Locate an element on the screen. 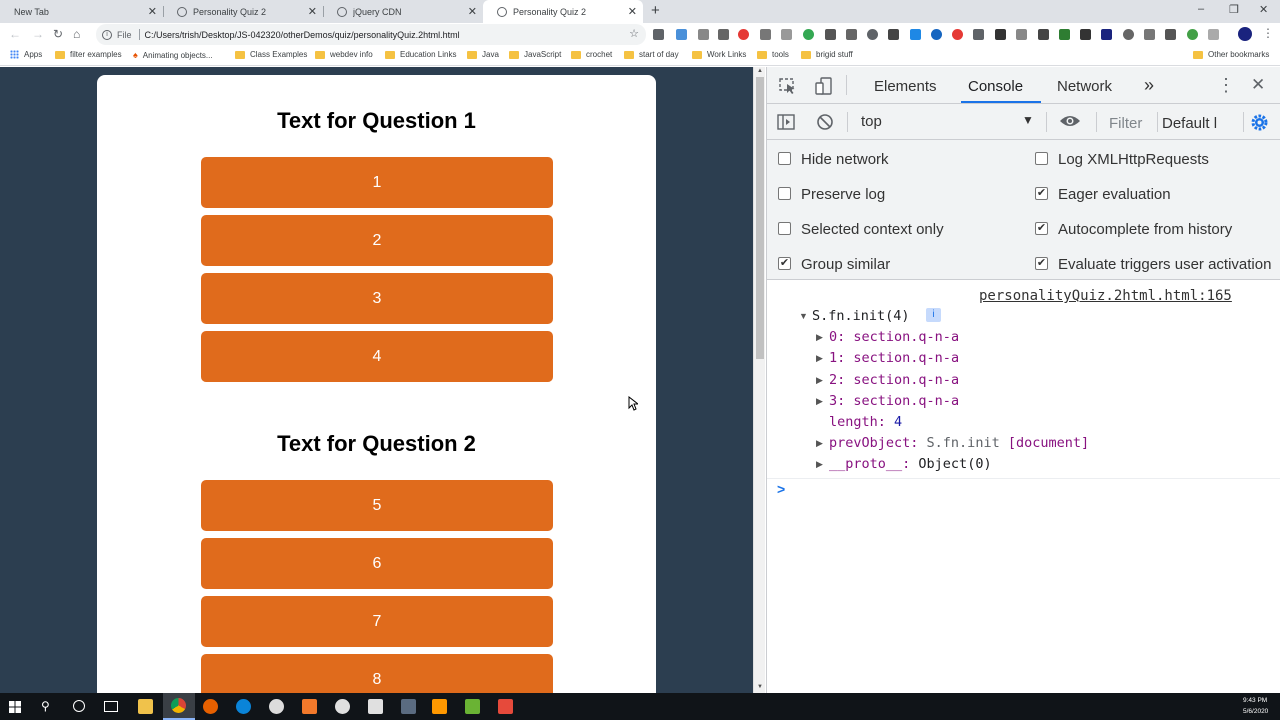 This screenshot has height=720, width=1280. devtools-menu-icon: ⋮ is located at coordinates (1226, 85).